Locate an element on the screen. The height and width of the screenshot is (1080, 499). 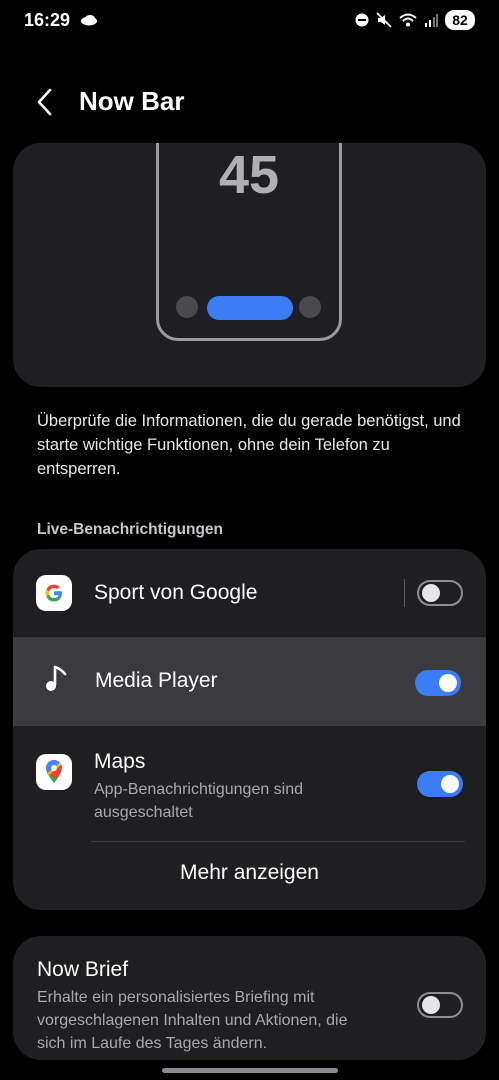
mute-icon is located at coordinates (384, 20).